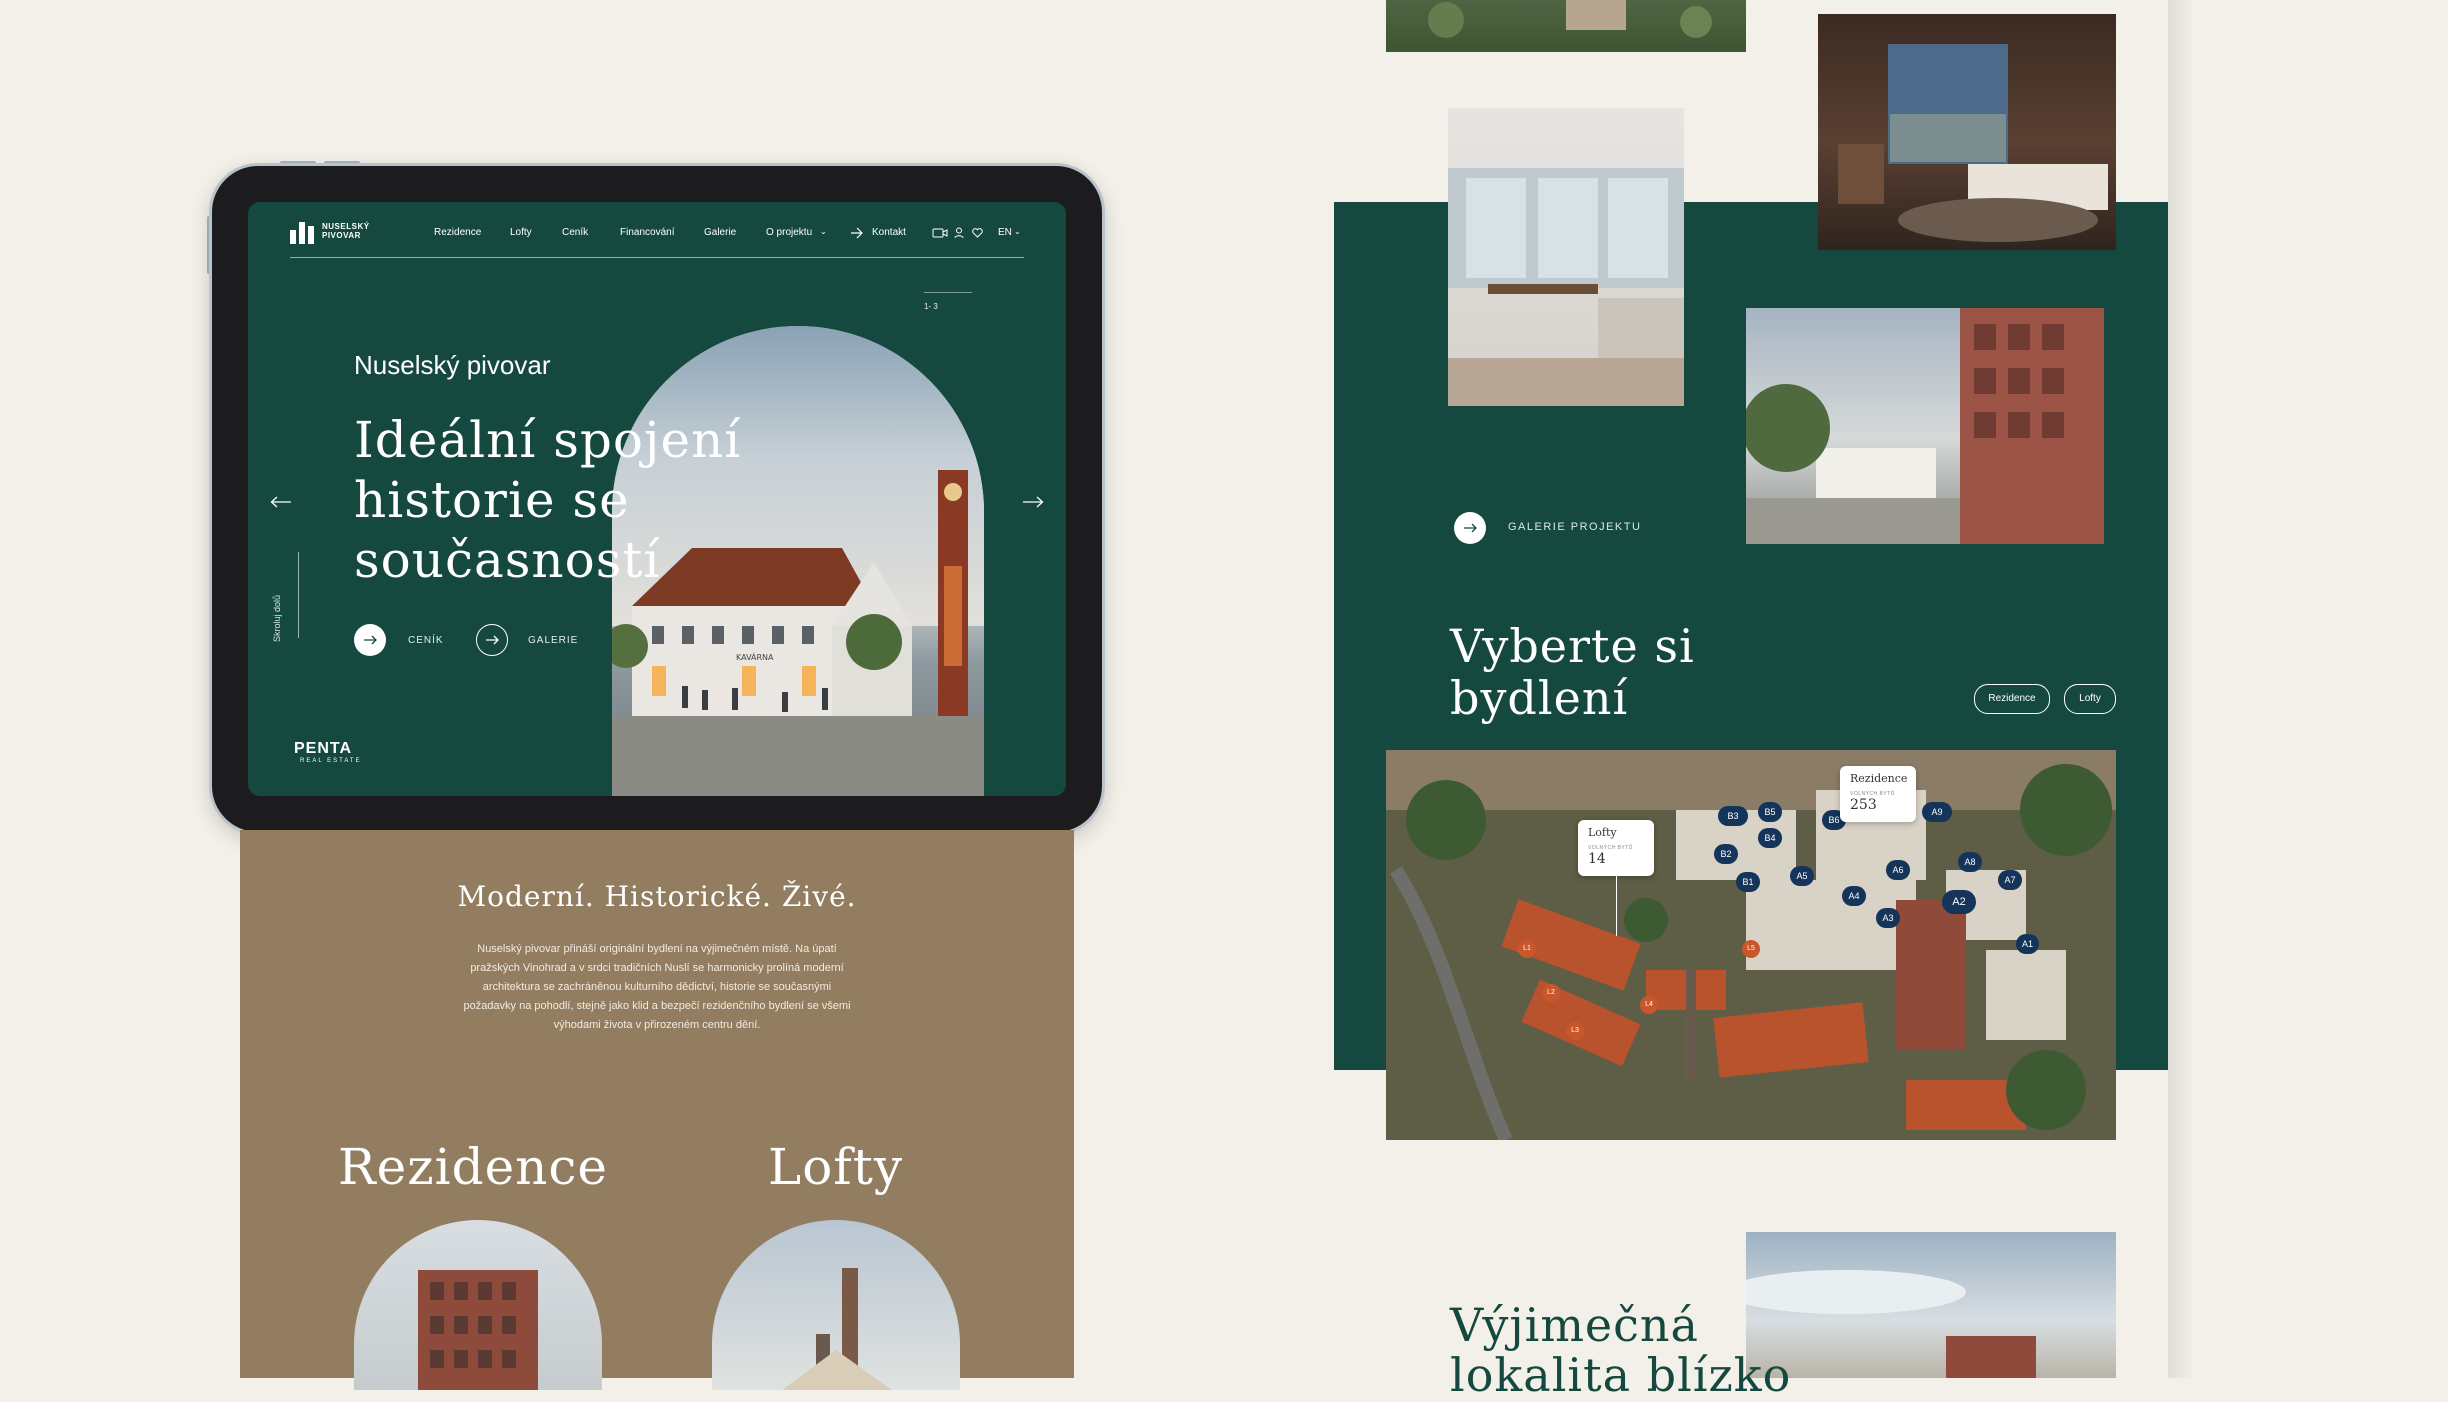 This screenshot has height=1402, width=2448. I want to click on map-pin-l3: L3, so click(1575, 1031).